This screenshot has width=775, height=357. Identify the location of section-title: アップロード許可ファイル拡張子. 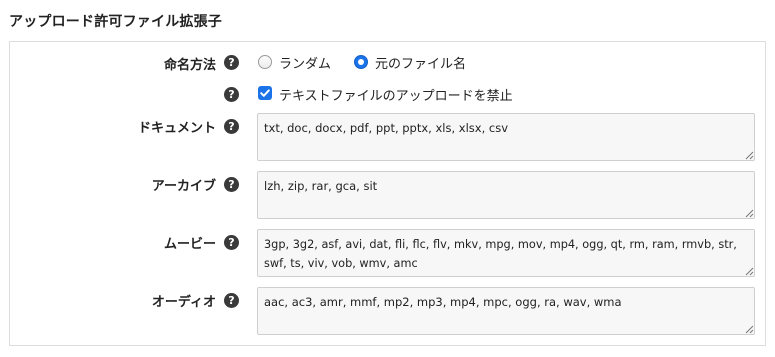
(115, 22).